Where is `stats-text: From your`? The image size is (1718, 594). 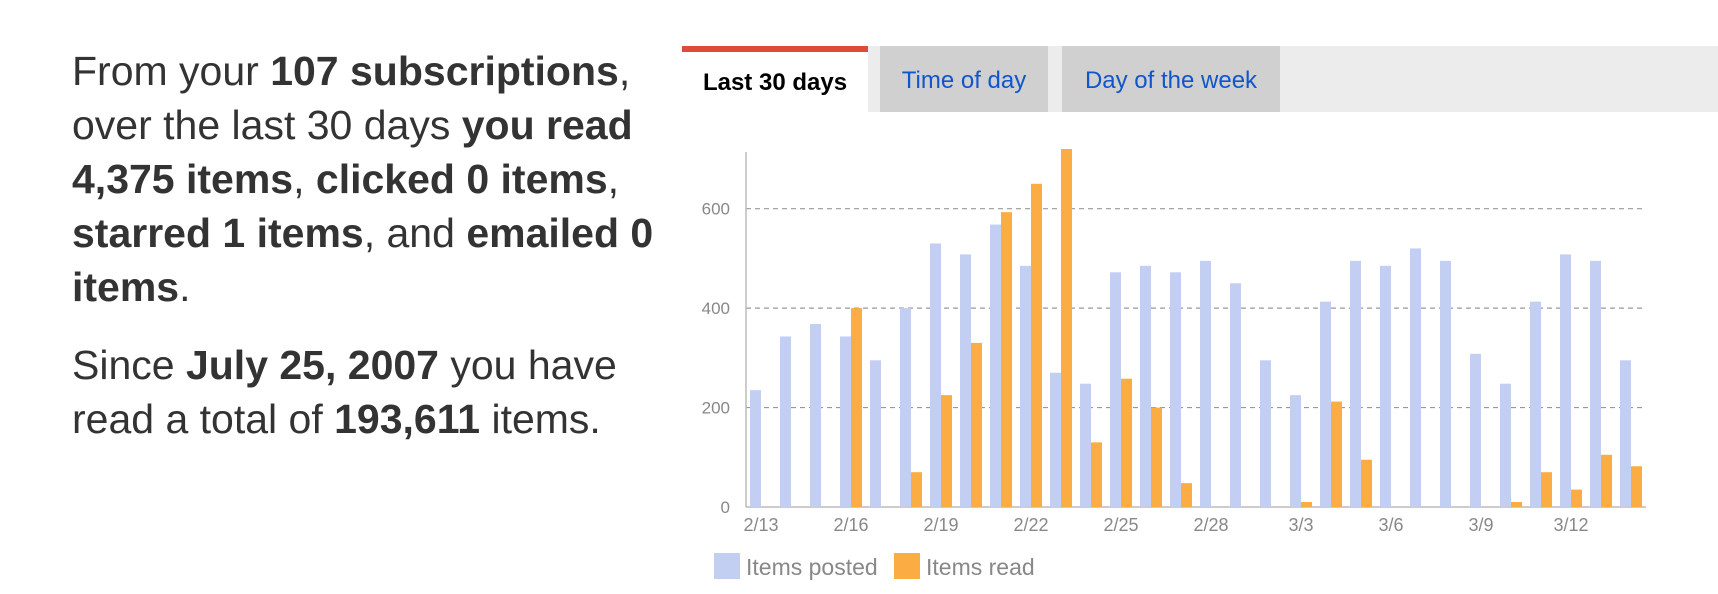
stats-text: From your is located at coordinates (171, 71).